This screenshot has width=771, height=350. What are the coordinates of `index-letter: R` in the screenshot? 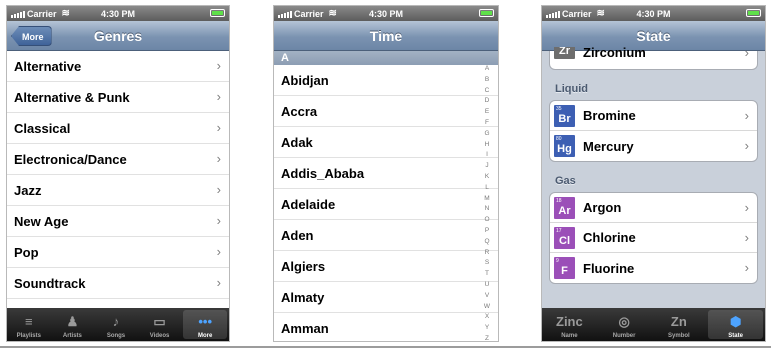 It's located at (487, 253).